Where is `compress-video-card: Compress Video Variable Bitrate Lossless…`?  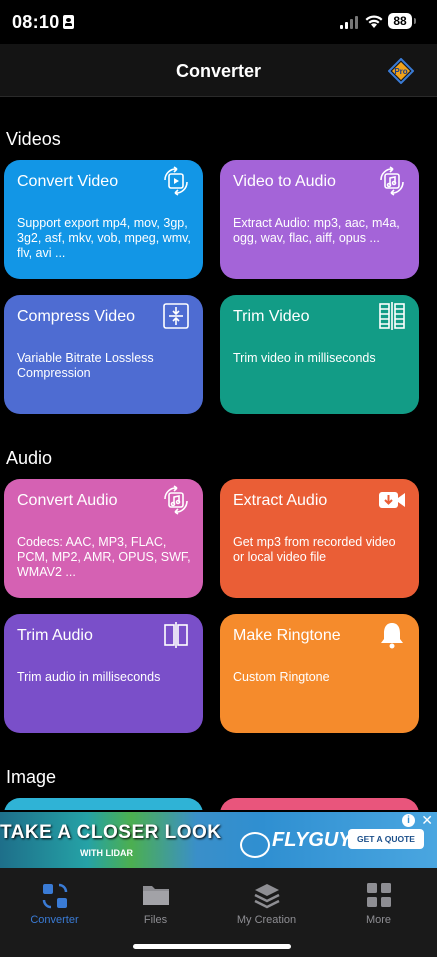
compress-video-card: Compress Video Variable Bitrate Lossless… is located at coordinates (103, 354).